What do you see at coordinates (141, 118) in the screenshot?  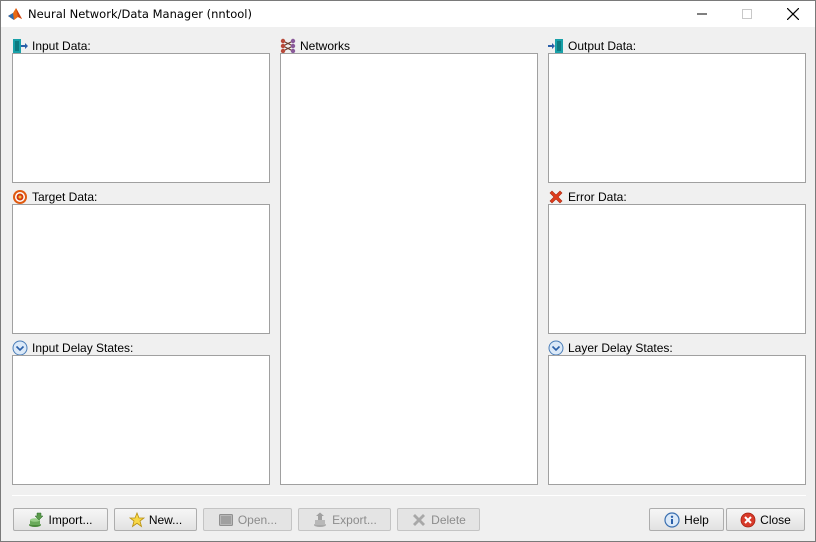 I see `input-data-list` at bounding box center [141, 118].